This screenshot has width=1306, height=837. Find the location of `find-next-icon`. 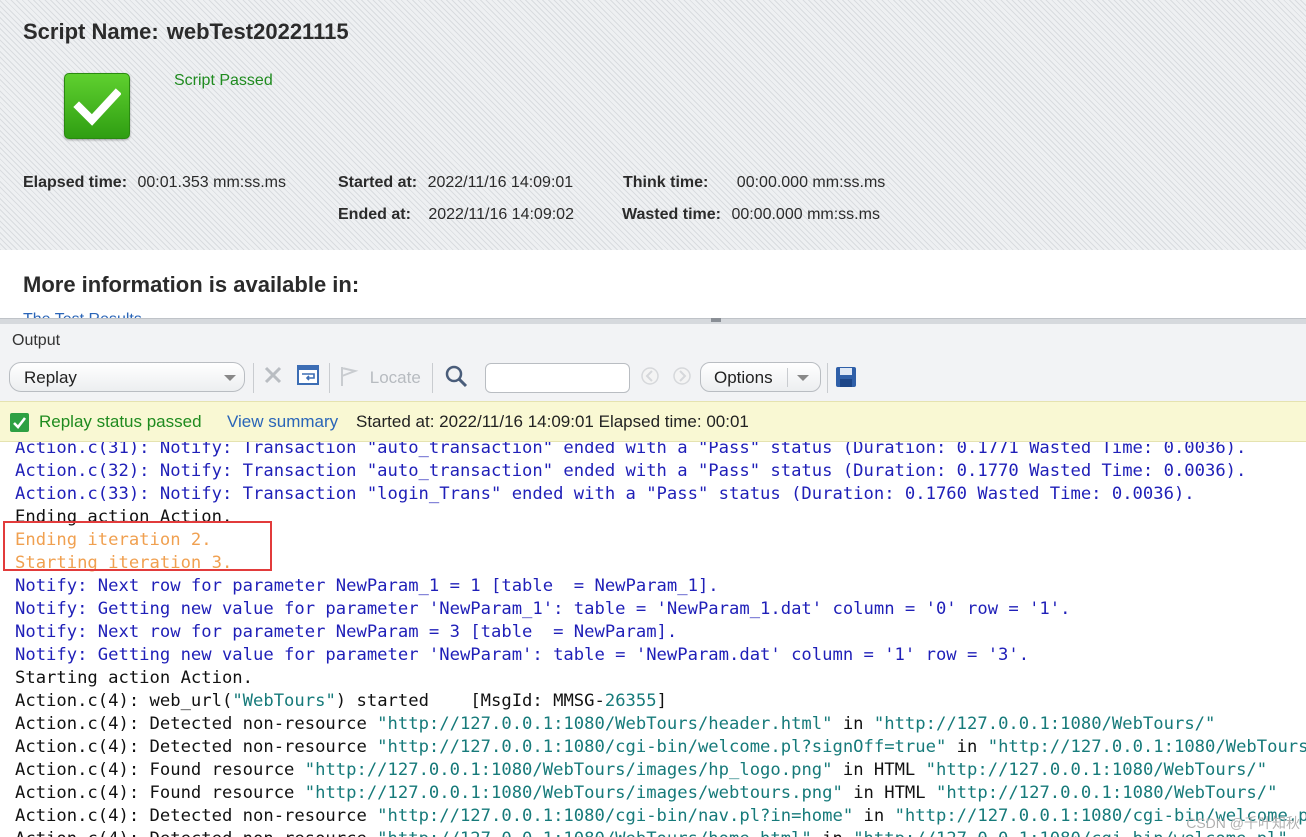

find-next-icon is located at coordinates (682, 376).